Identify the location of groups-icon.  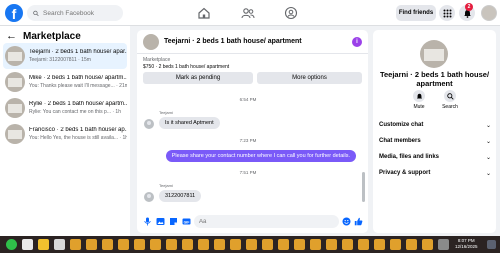
(291, 13).